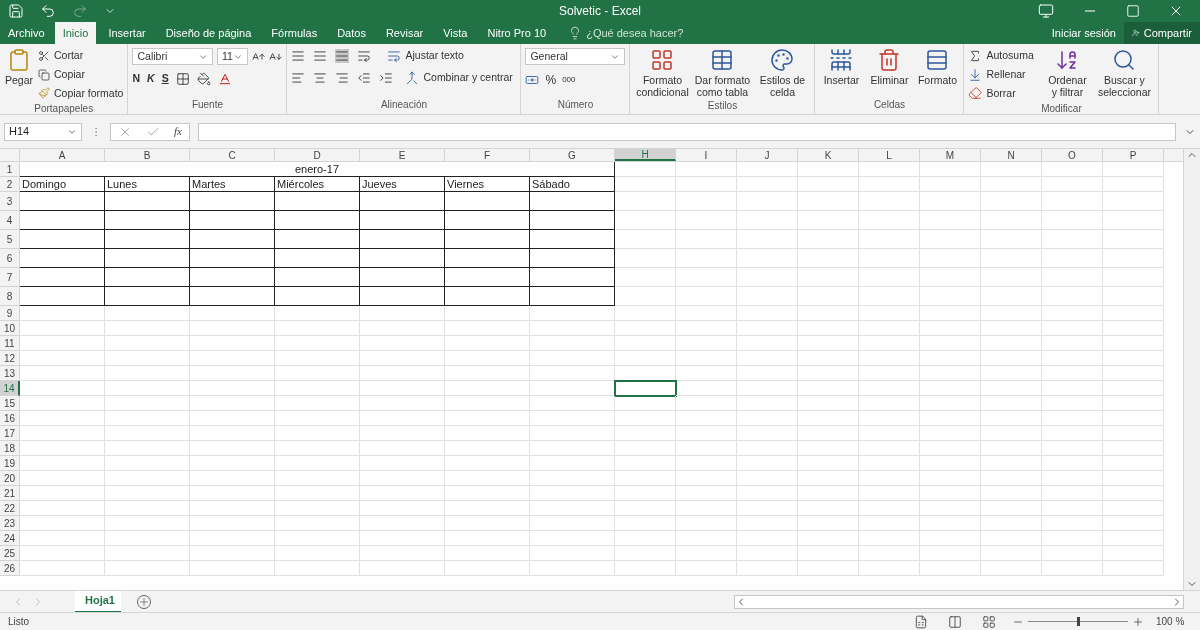 Image resolution: width=1200 pixels, height=630 pixels. What do you see at coordinates (10, 523) in the screenshot?
I see `row-header: 23` at bounding box center [10, 523].